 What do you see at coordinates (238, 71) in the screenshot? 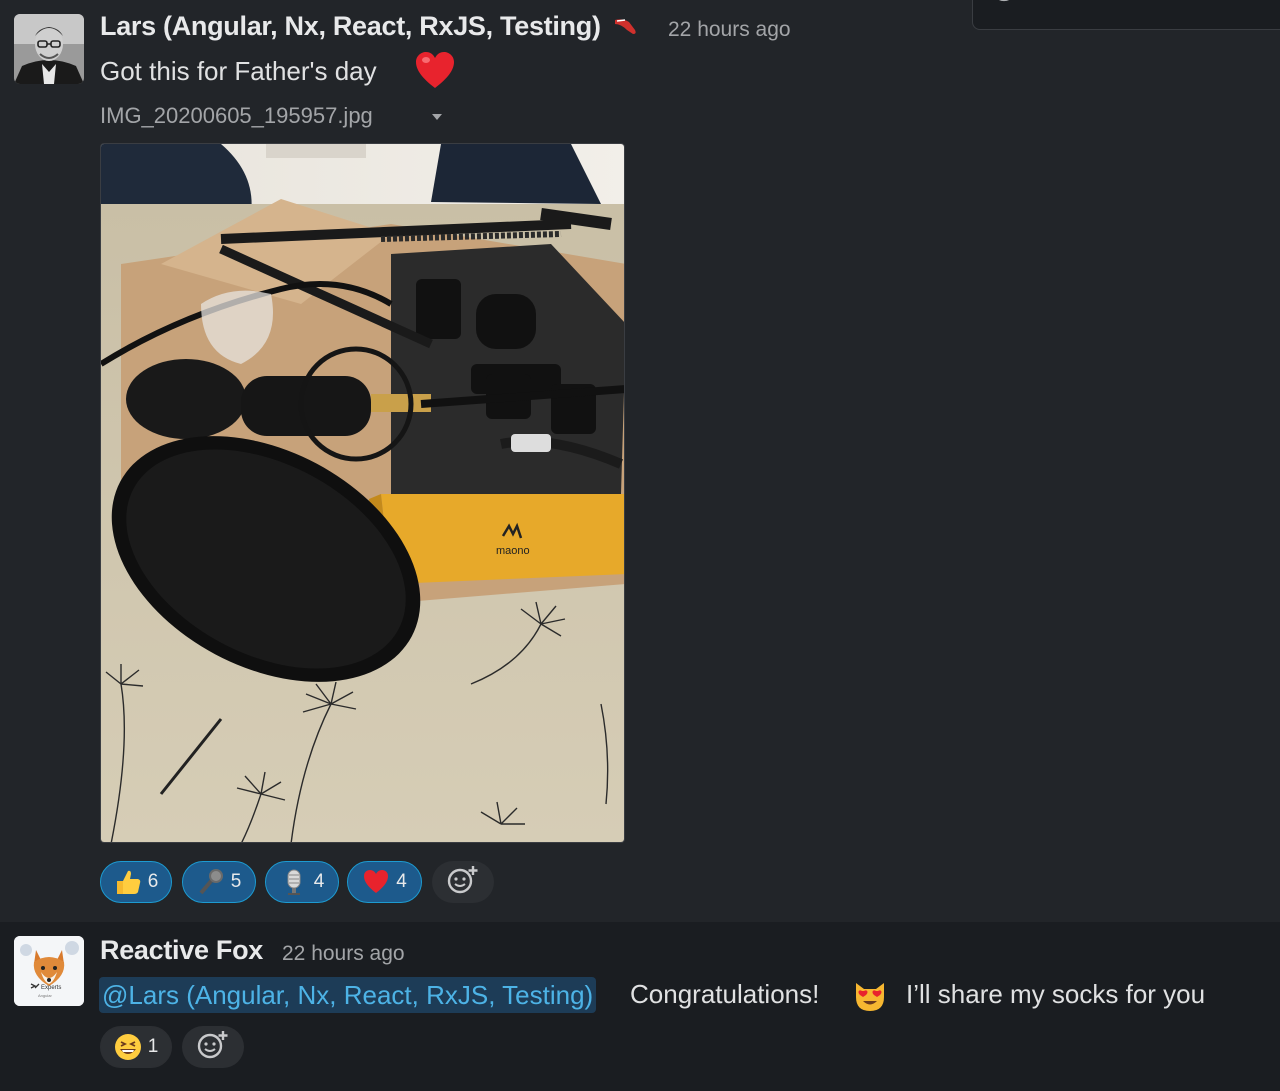
I see `message-text: Got this for Father's day` at bounding box center [238, 71].